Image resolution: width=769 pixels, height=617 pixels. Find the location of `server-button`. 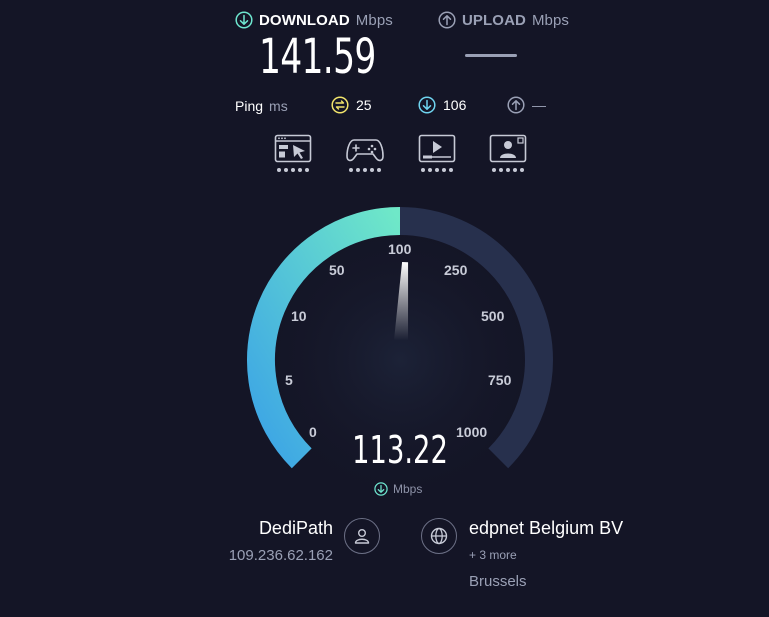

server-button is located at coordinates (439, 536).